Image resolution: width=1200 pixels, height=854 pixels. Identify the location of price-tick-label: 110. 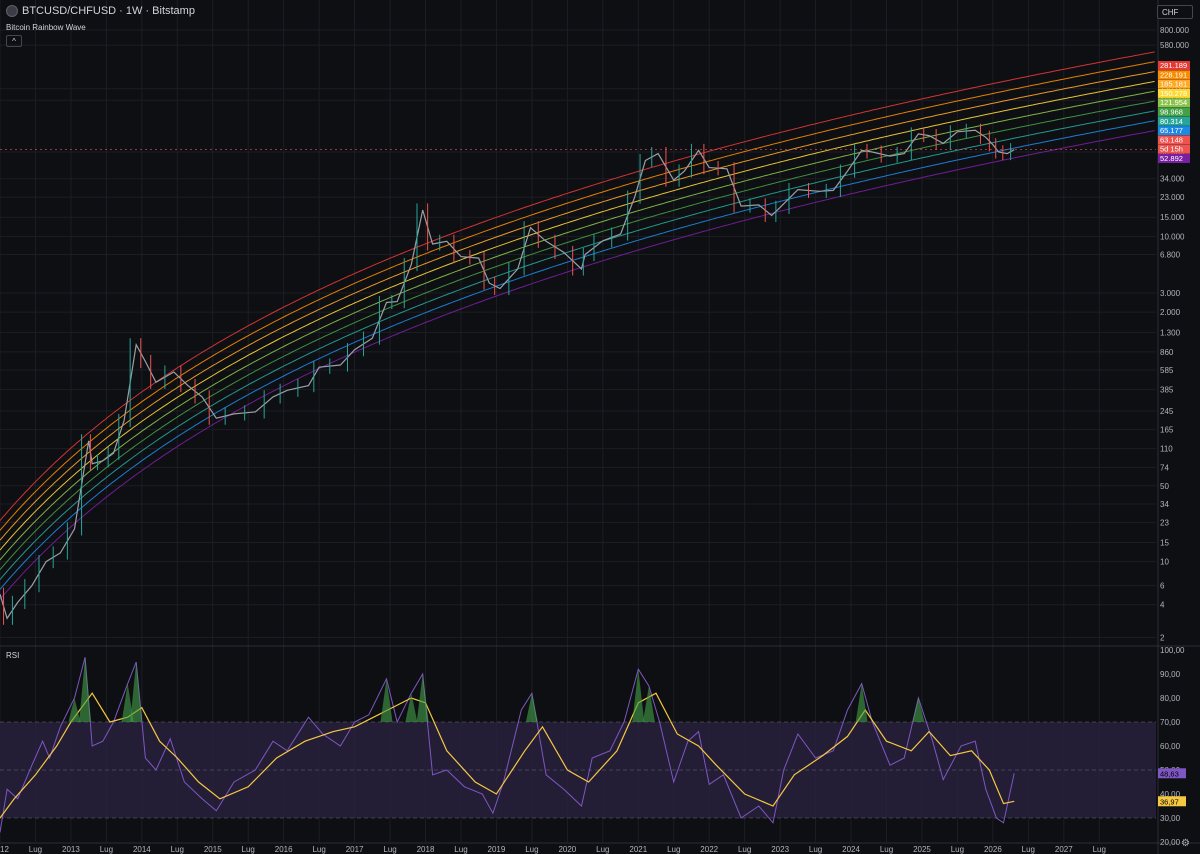
(1166, 449).